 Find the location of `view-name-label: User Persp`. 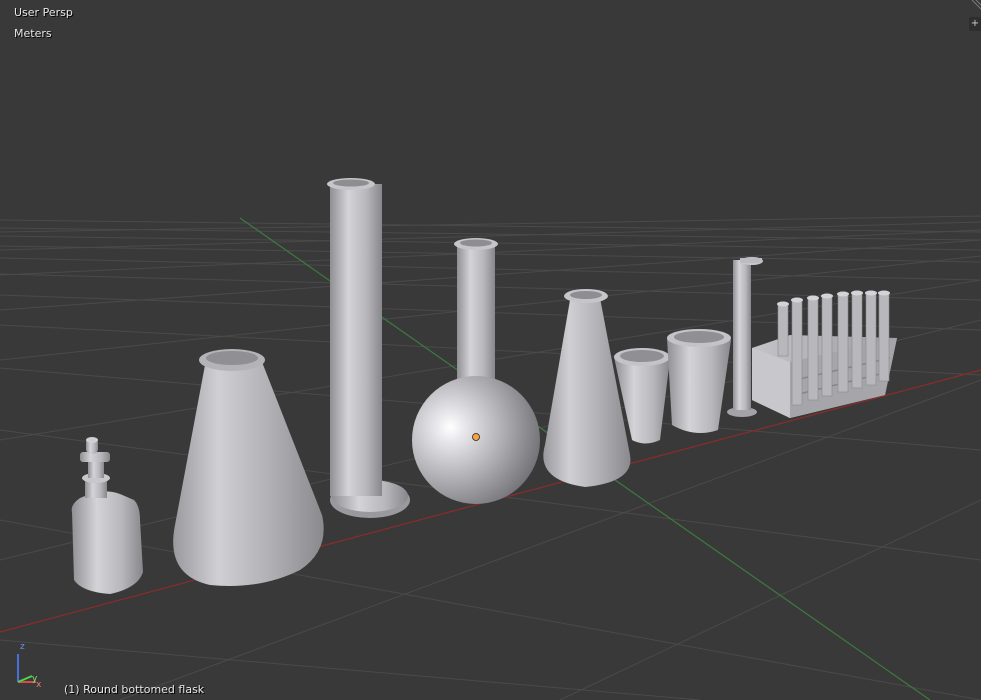

view-name-label: User Persp is located at coordinates (43, 12).